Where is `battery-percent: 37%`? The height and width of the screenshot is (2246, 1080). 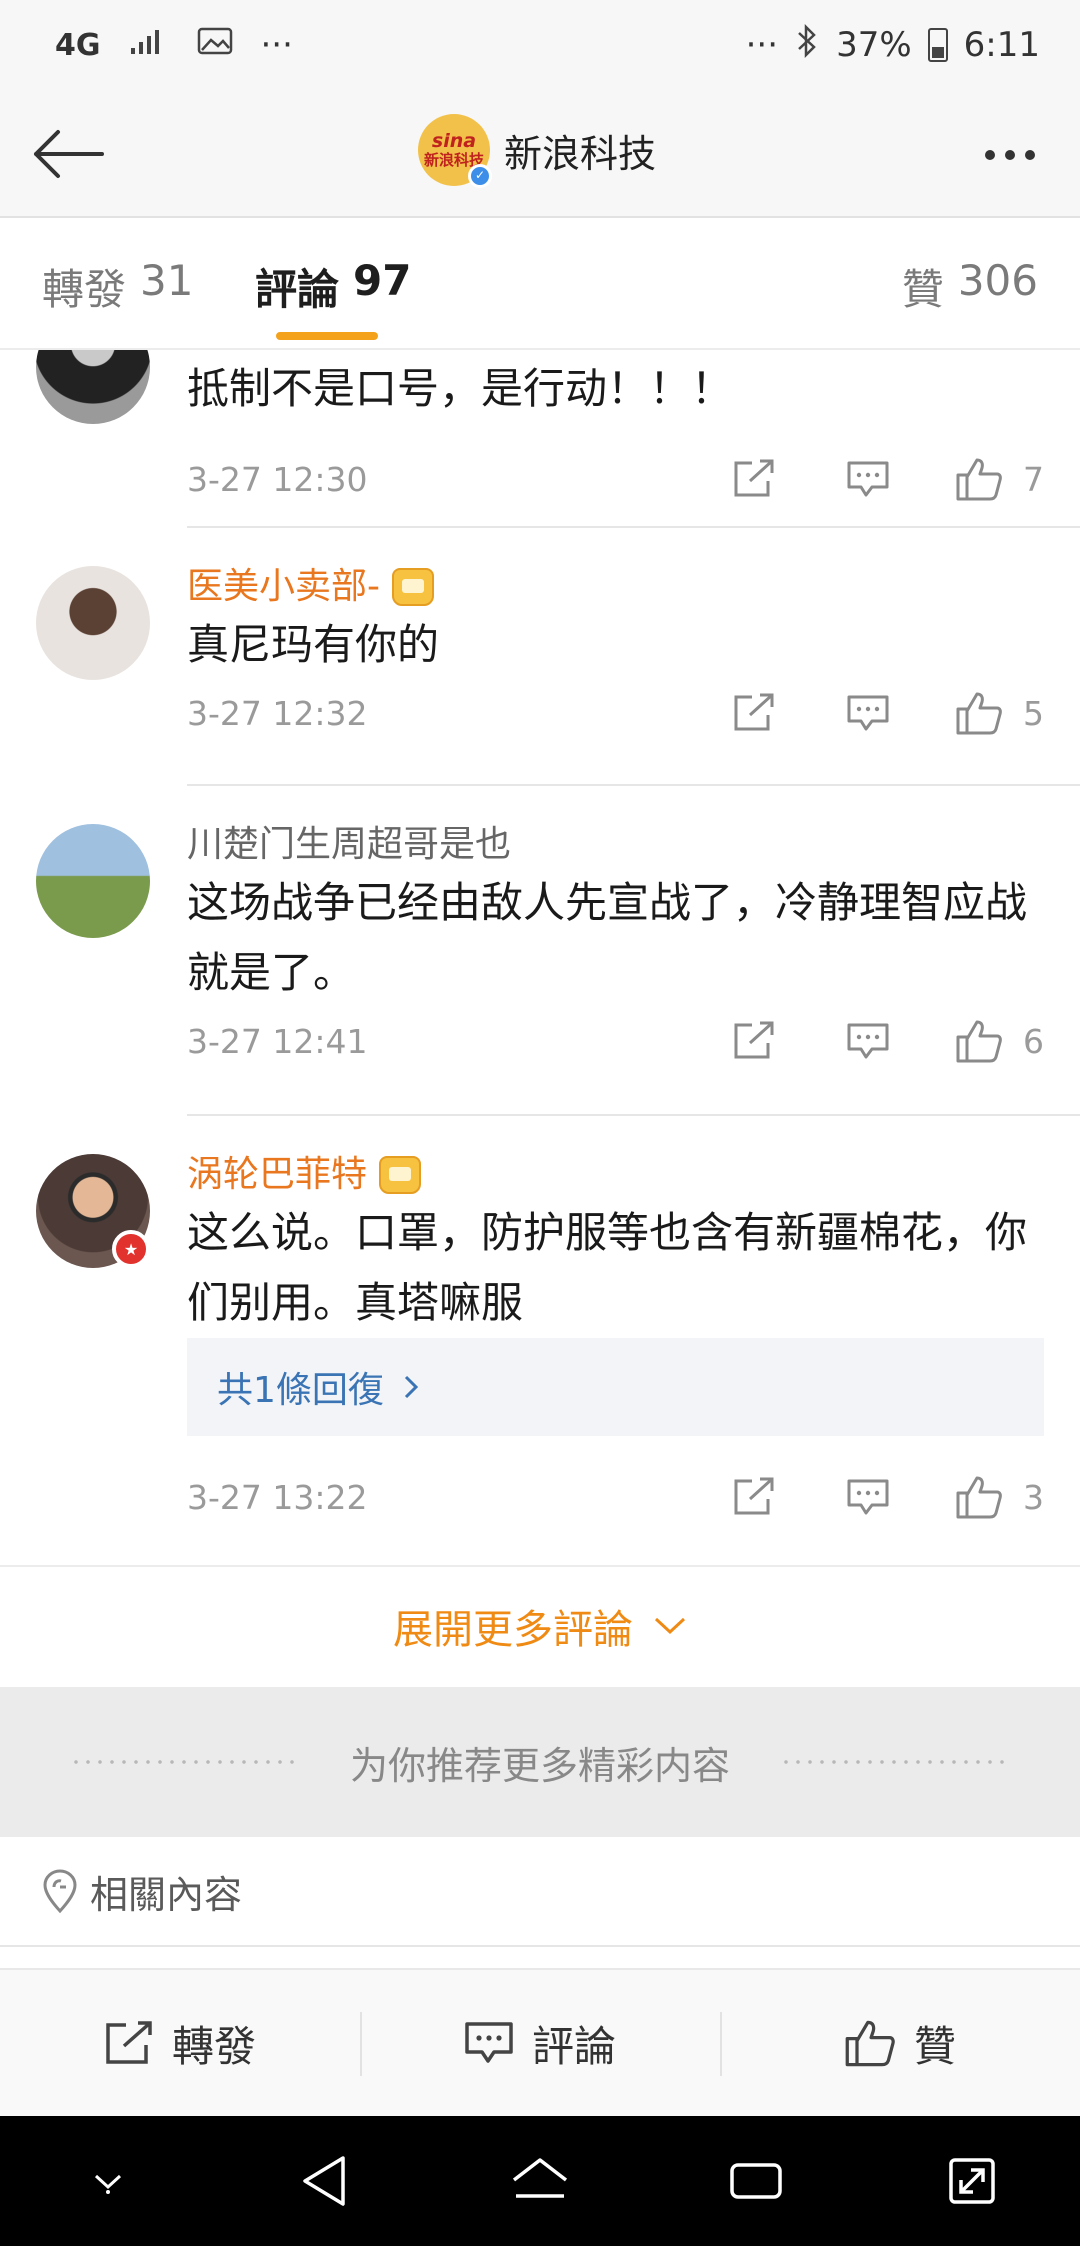
battery-percent: 37% is located at coordinates (874, 45).